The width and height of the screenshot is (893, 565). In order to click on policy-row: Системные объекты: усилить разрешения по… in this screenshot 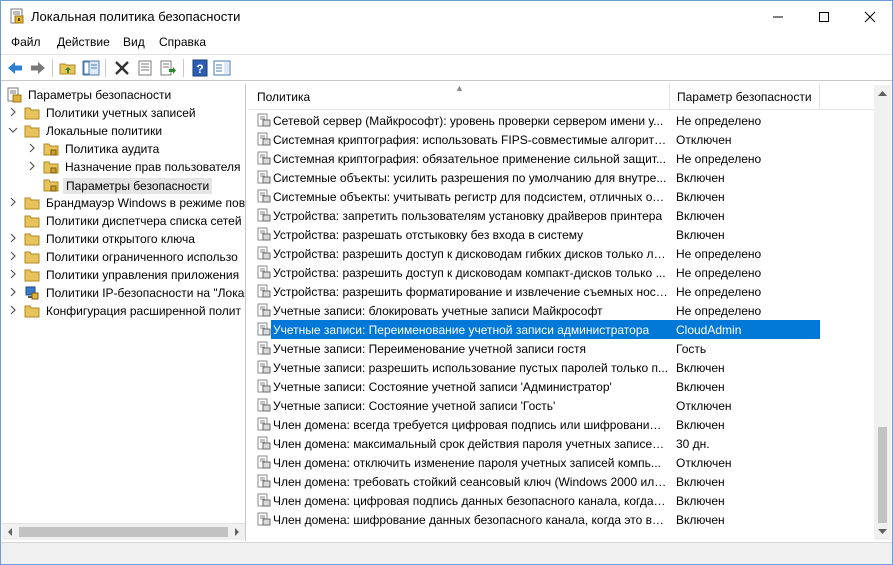, I will do `click(561, 177)`.